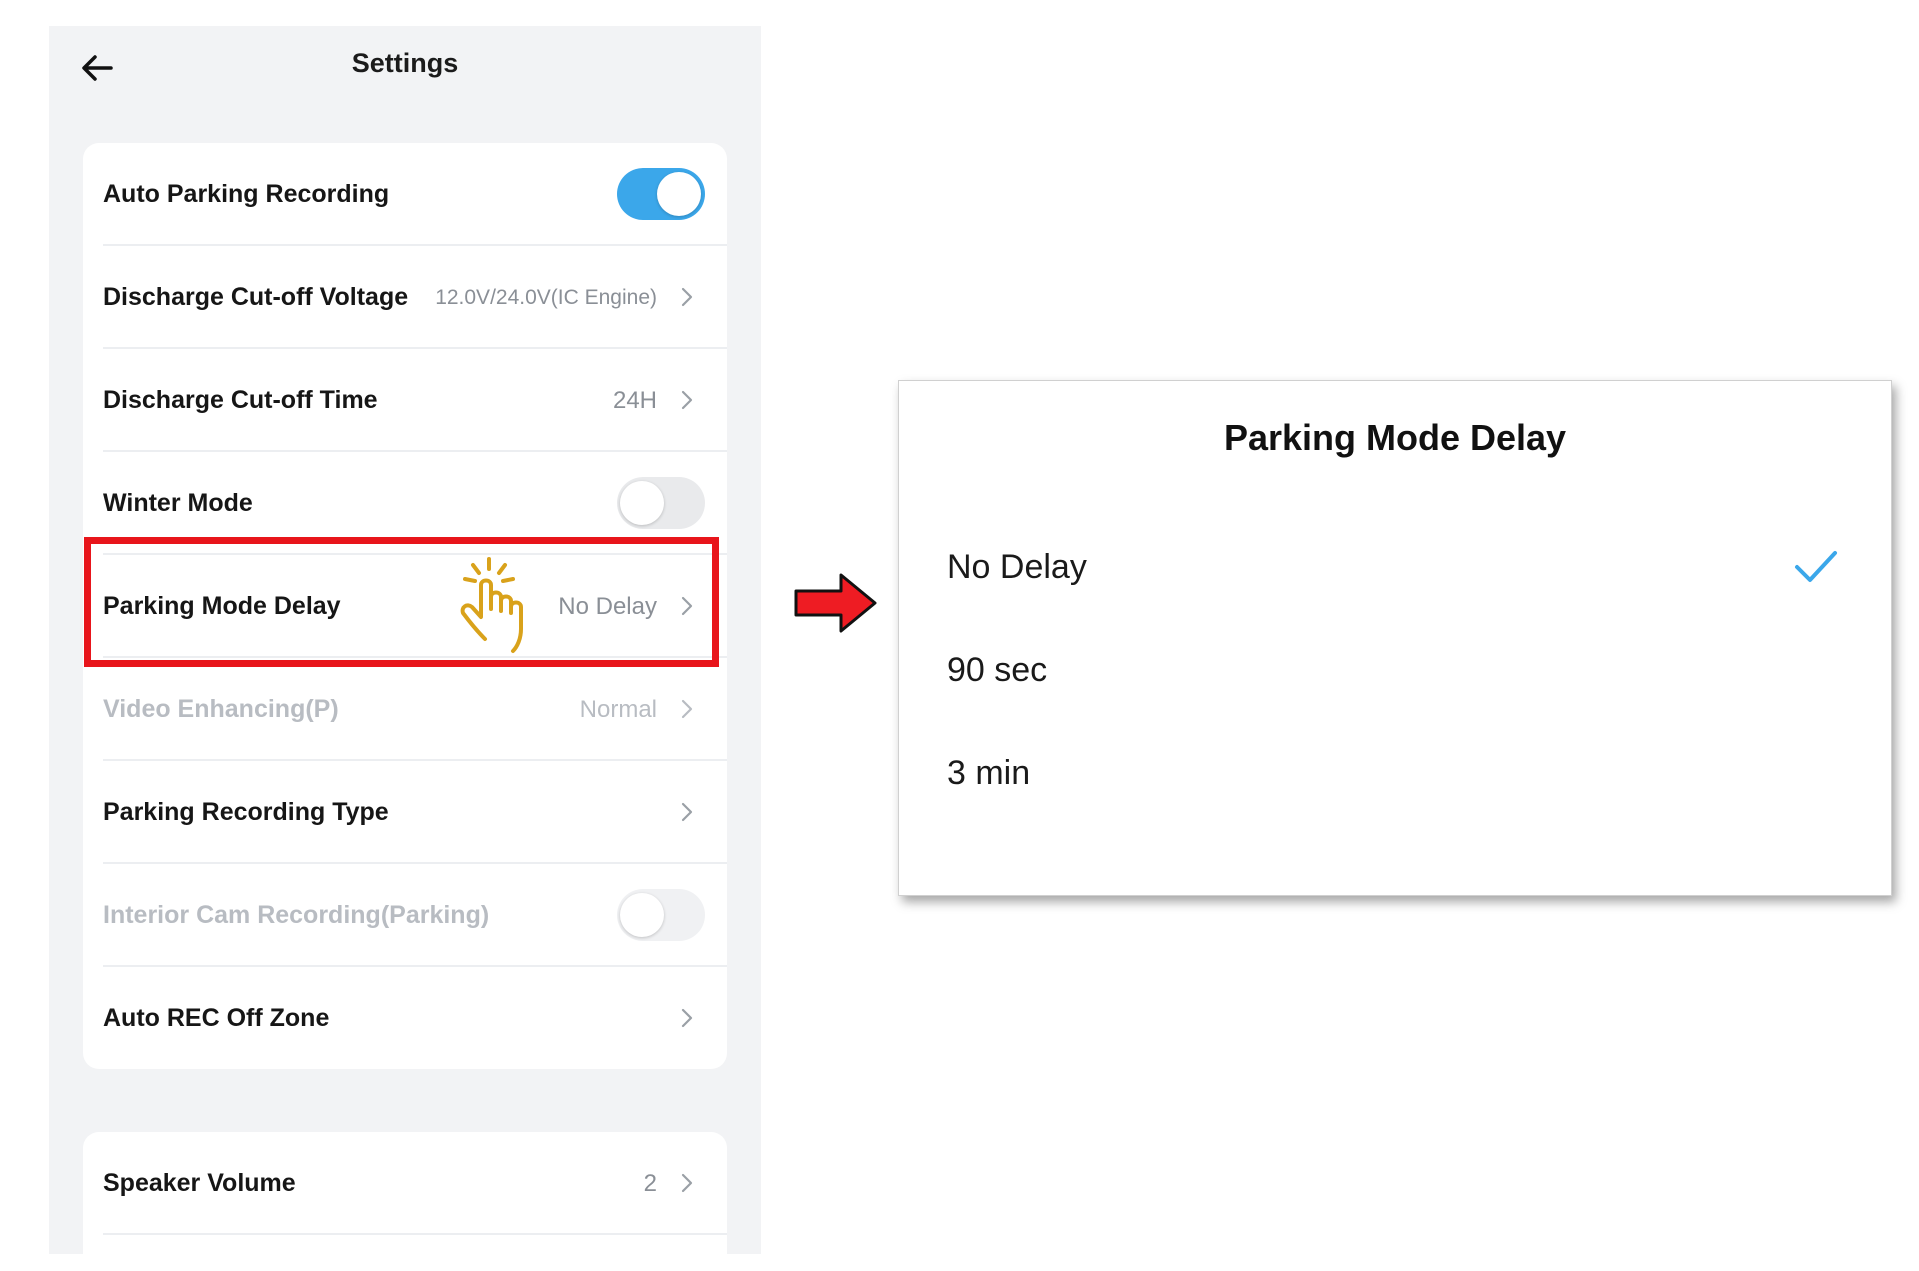 The image size is (1919, 1271). I want to click on row-divider, so click(415, 1234).